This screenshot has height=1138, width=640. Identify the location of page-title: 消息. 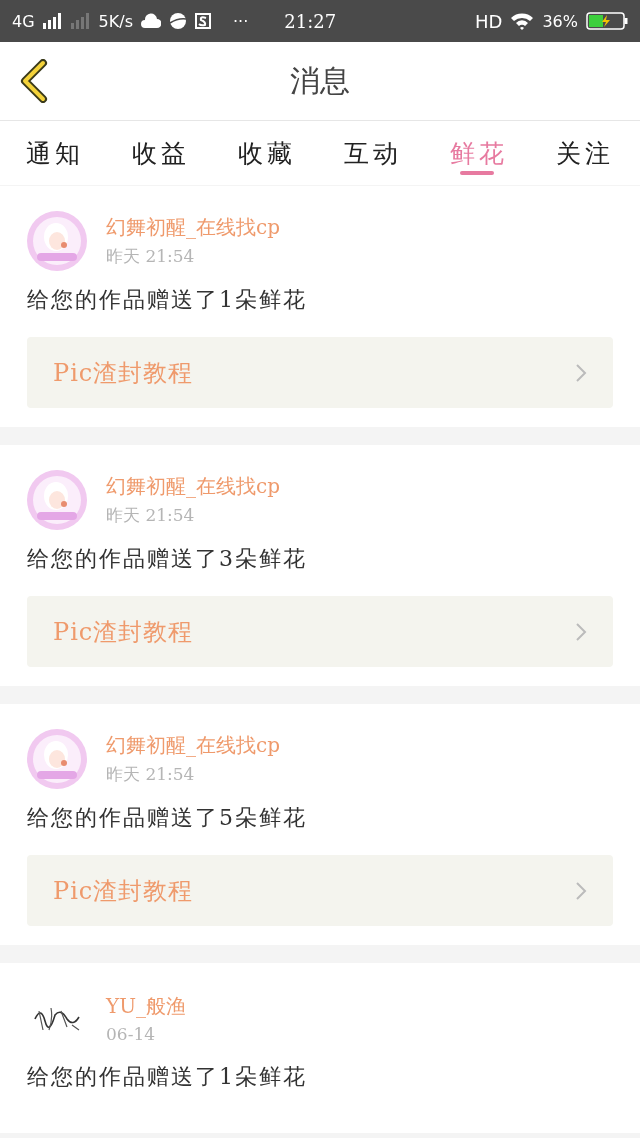
(320, 80).